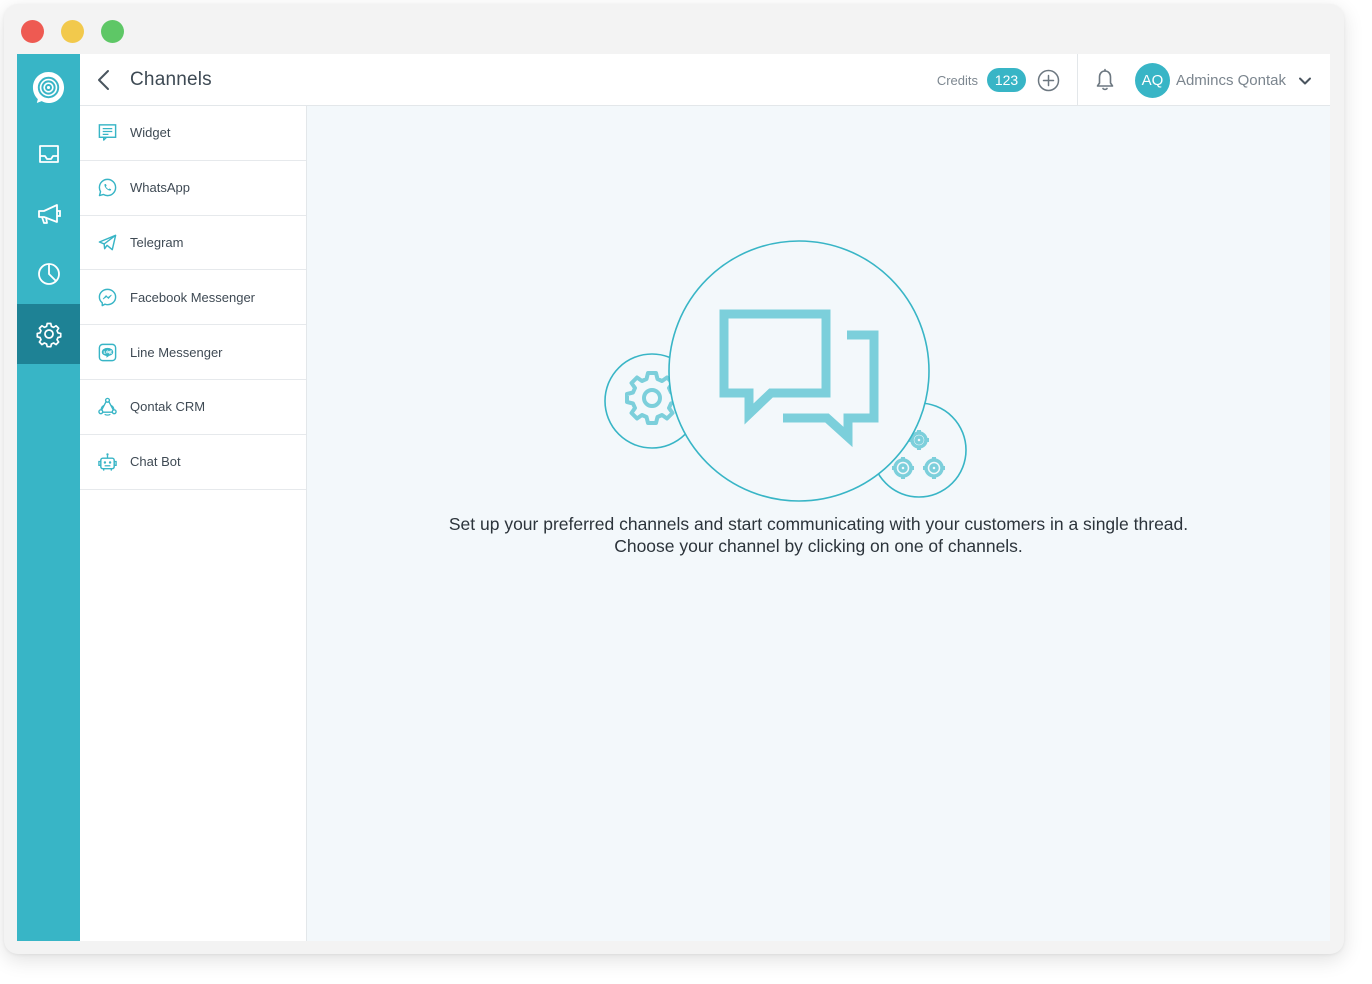 The width and height of the screenshot is (1372, 984). What do you see at coordinates (176, 352) in the screenshot?
I see `channel-label: Line Messenger` at bounding box center [176, 352].